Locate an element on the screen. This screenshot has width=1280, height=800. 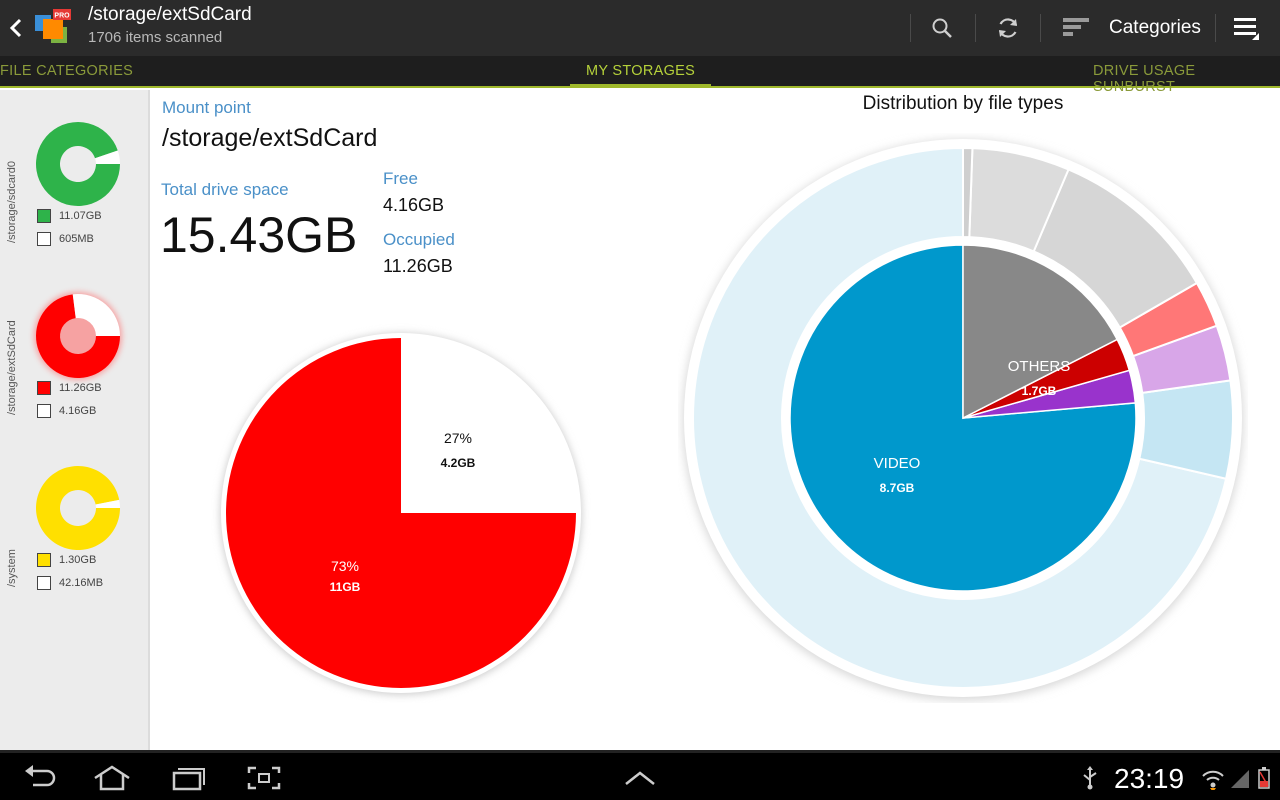
legend-used: 11.26GB is located at coordinates (69, 388).